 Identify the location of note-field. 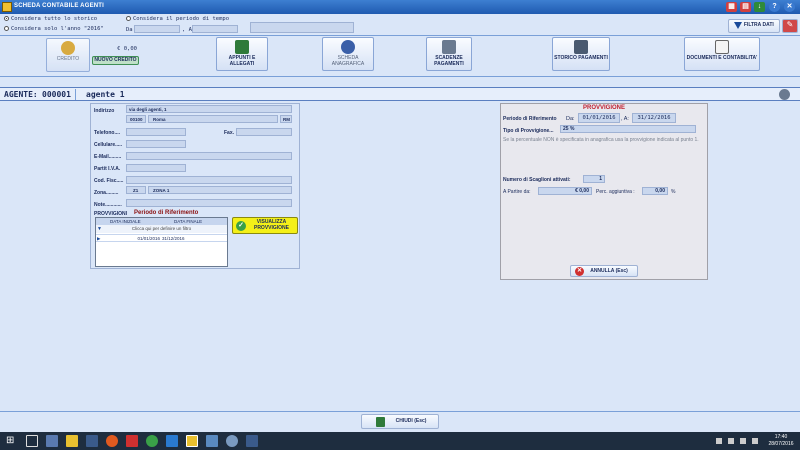
(209, 203).